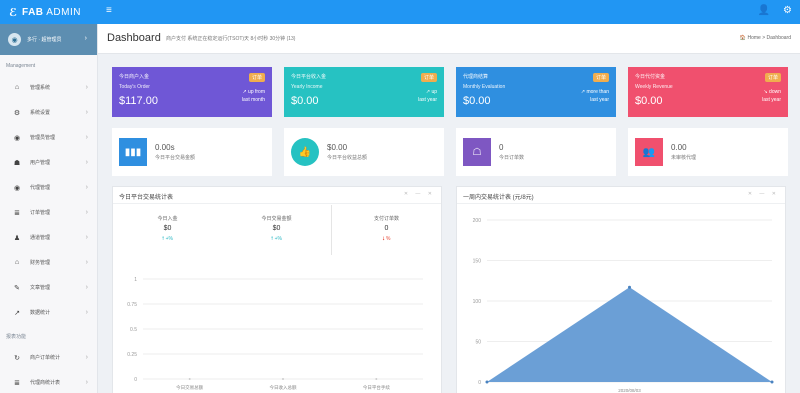 This screenshot has height=393, width=800. I want to click on sidebar-item-label: 订单管理, so click(40, 213).